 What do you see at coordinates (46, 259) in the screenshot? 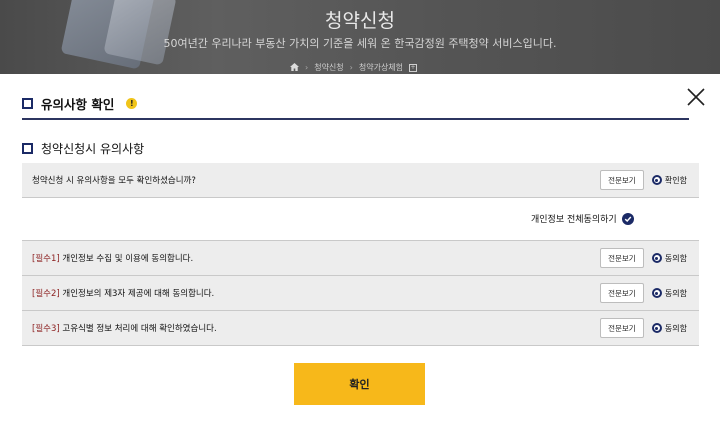
I see `required-tag: [필수1]` at bounding box center [46, 259].